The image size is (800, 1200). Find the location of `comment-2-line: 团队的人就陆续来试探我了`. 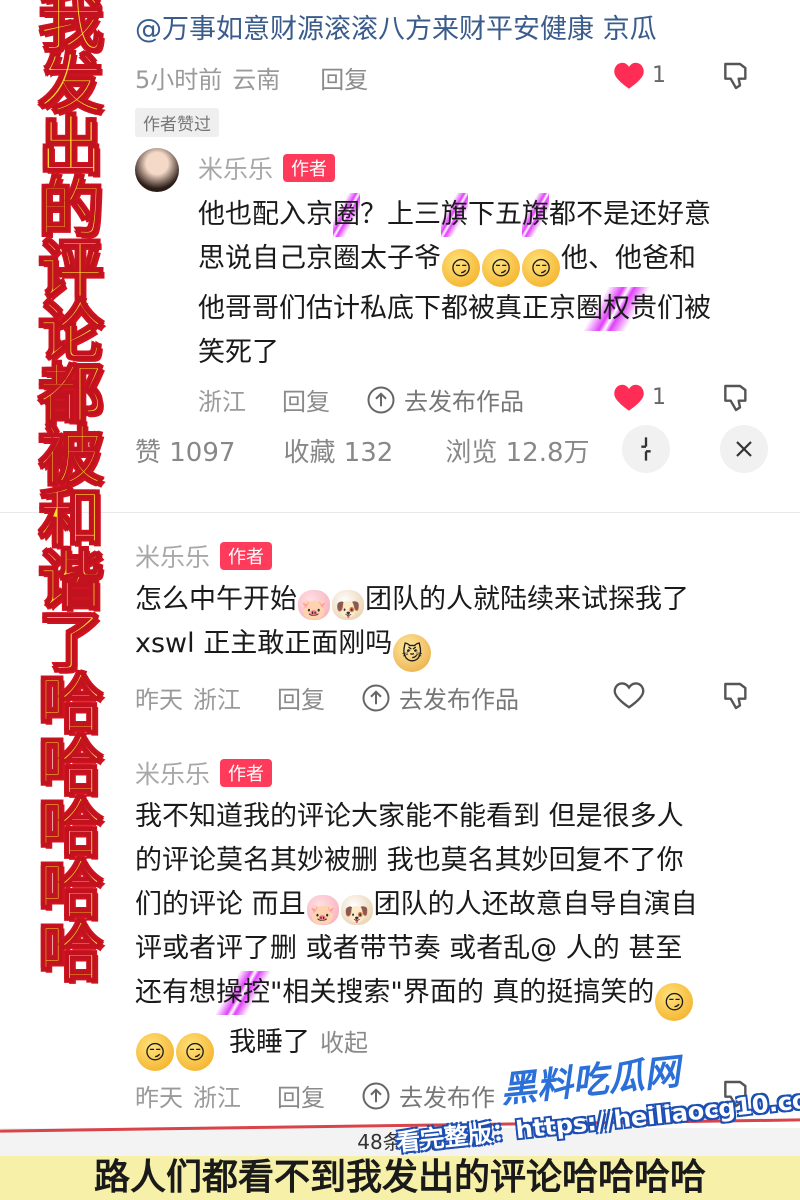

comment-2-line: 团队的人就陆续来试探我了 is located at coordinates (527, 599).